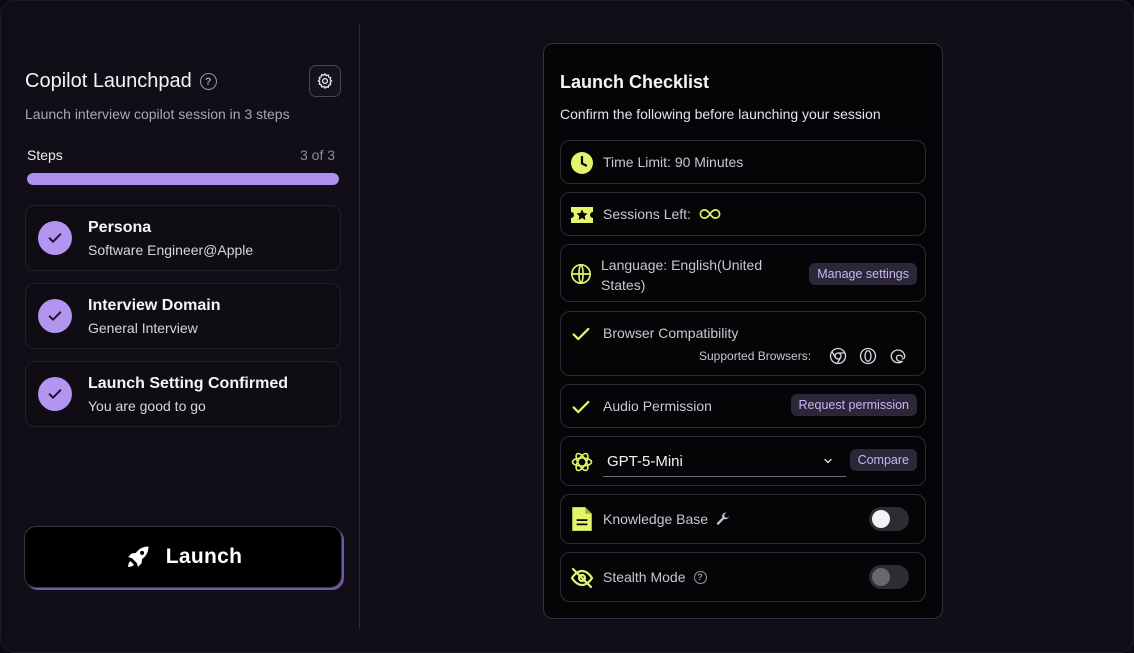 The width and height of the screenshot is (1134, 653). I want to click on infinity-icon, so click(710, 214).